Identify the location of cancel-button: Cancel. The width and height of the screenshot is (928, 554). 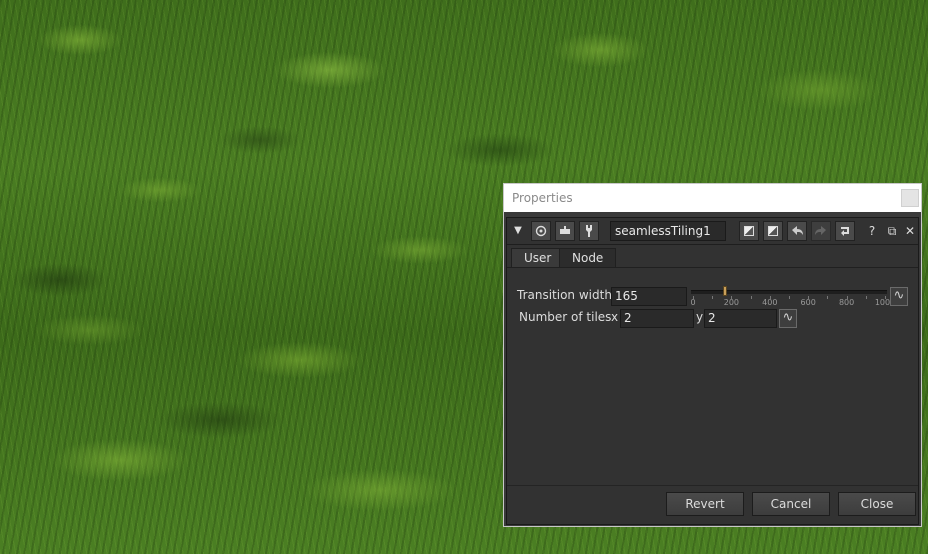
(791, 504).